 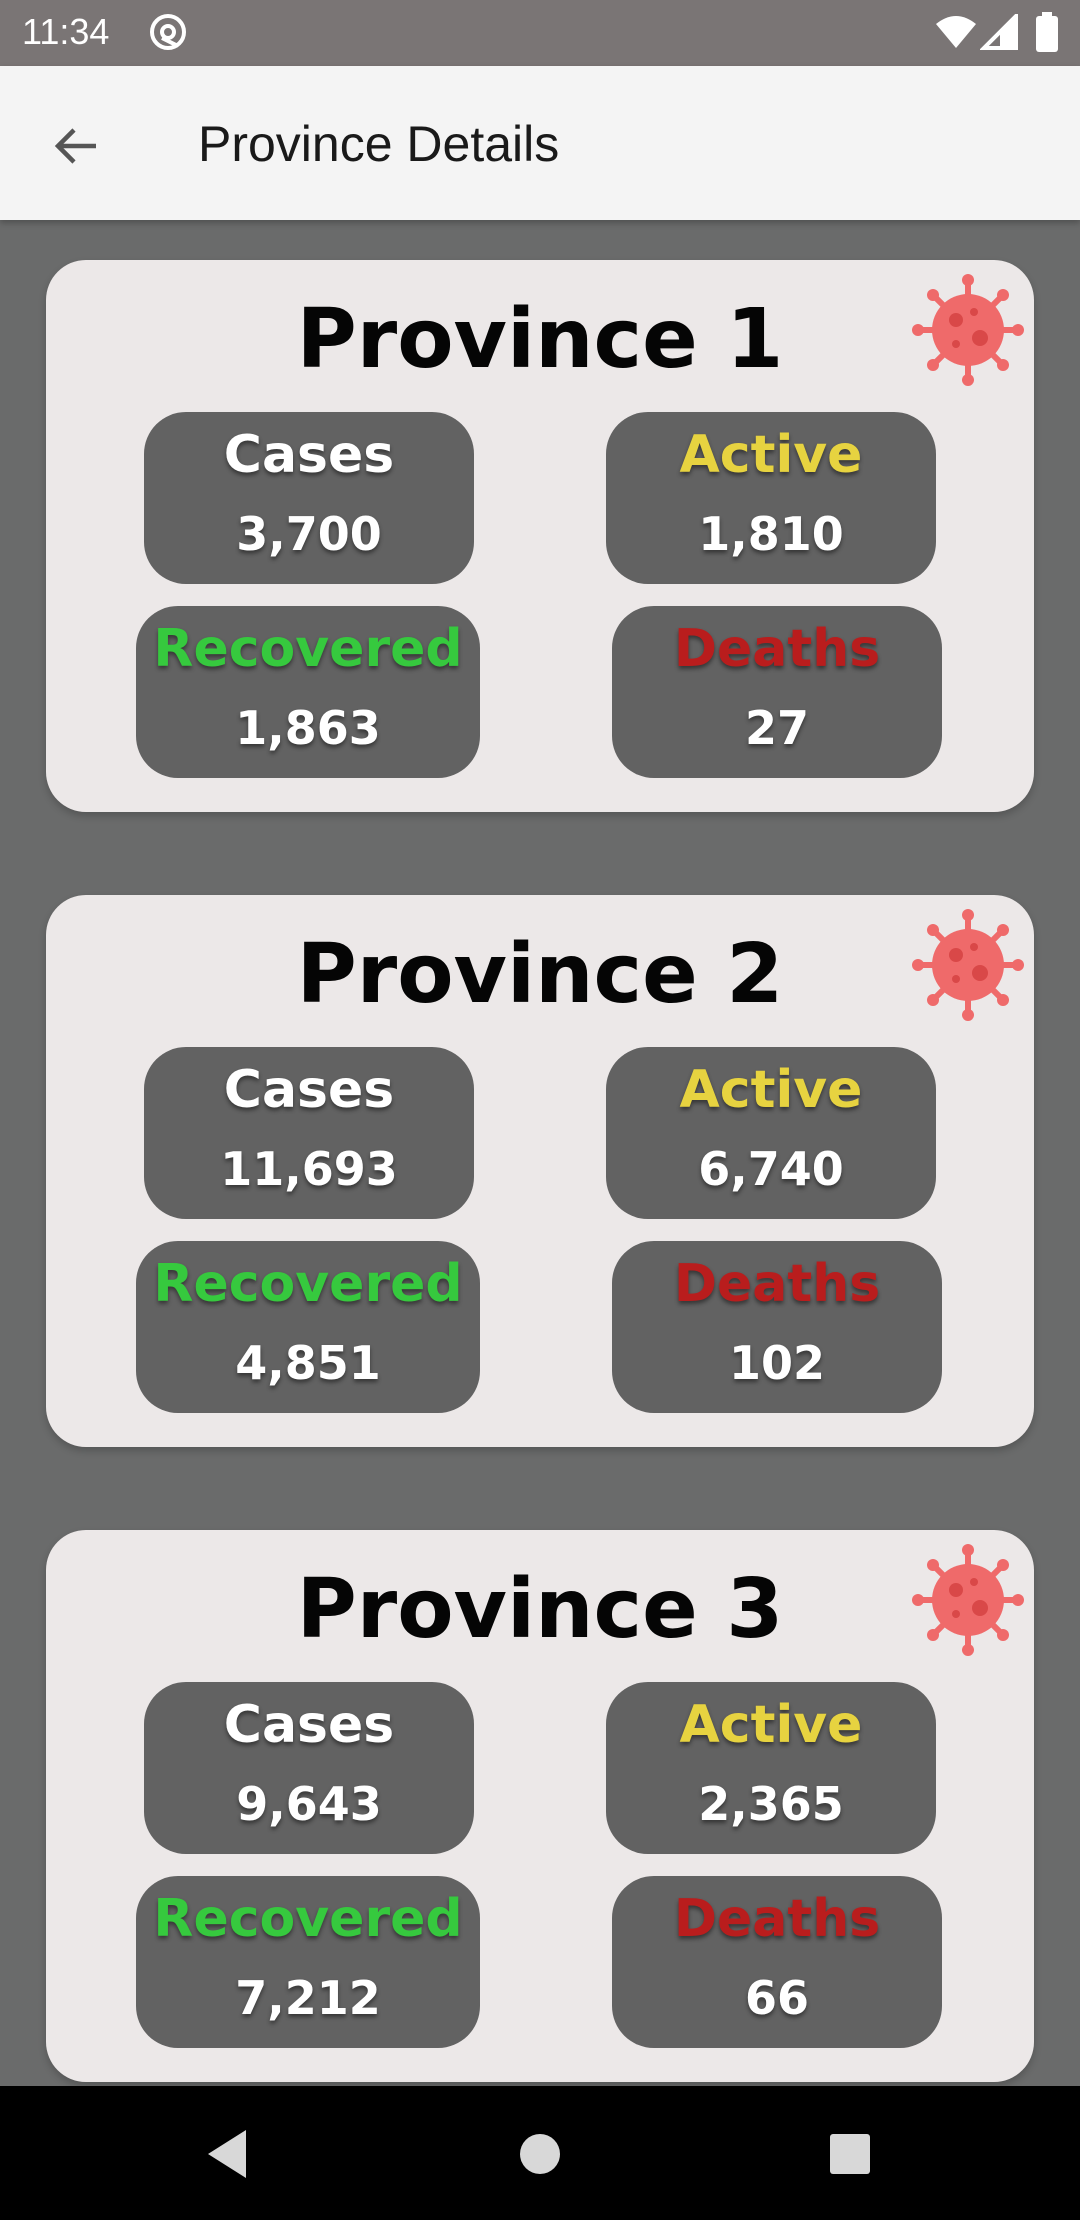 I want to click on active-value: 6,740, so click(x=771, y=1169).